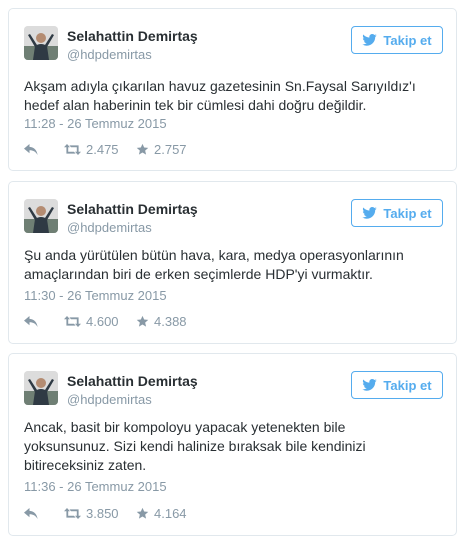 The height and width of the screenshot is (544, 462). I want to click on retweet-count: 3.850, so click(102, 513).